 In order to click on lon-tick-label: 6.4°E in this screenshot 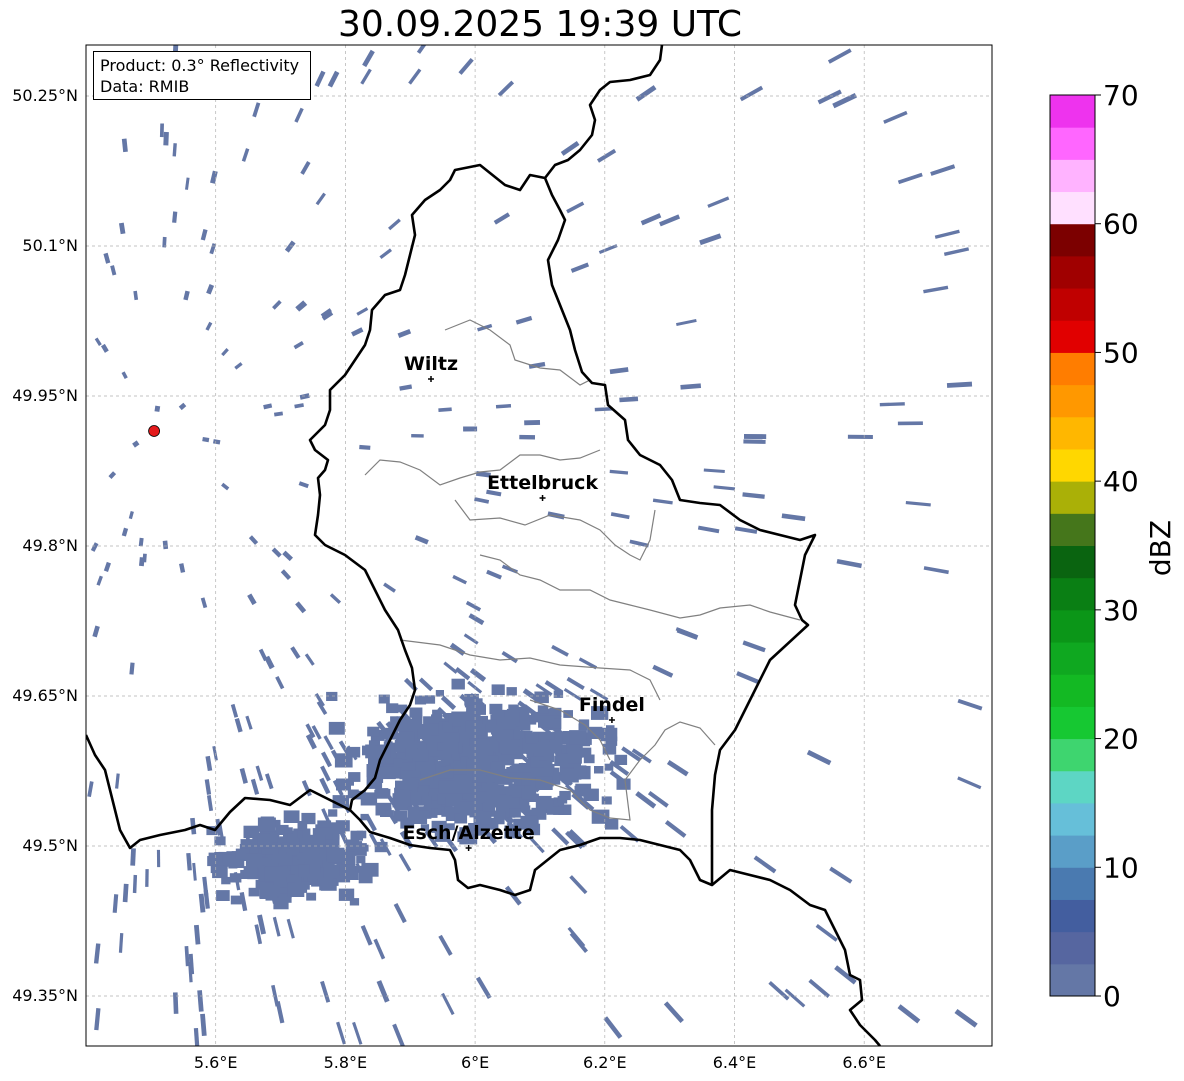, I will do `click(735, 1062)`.